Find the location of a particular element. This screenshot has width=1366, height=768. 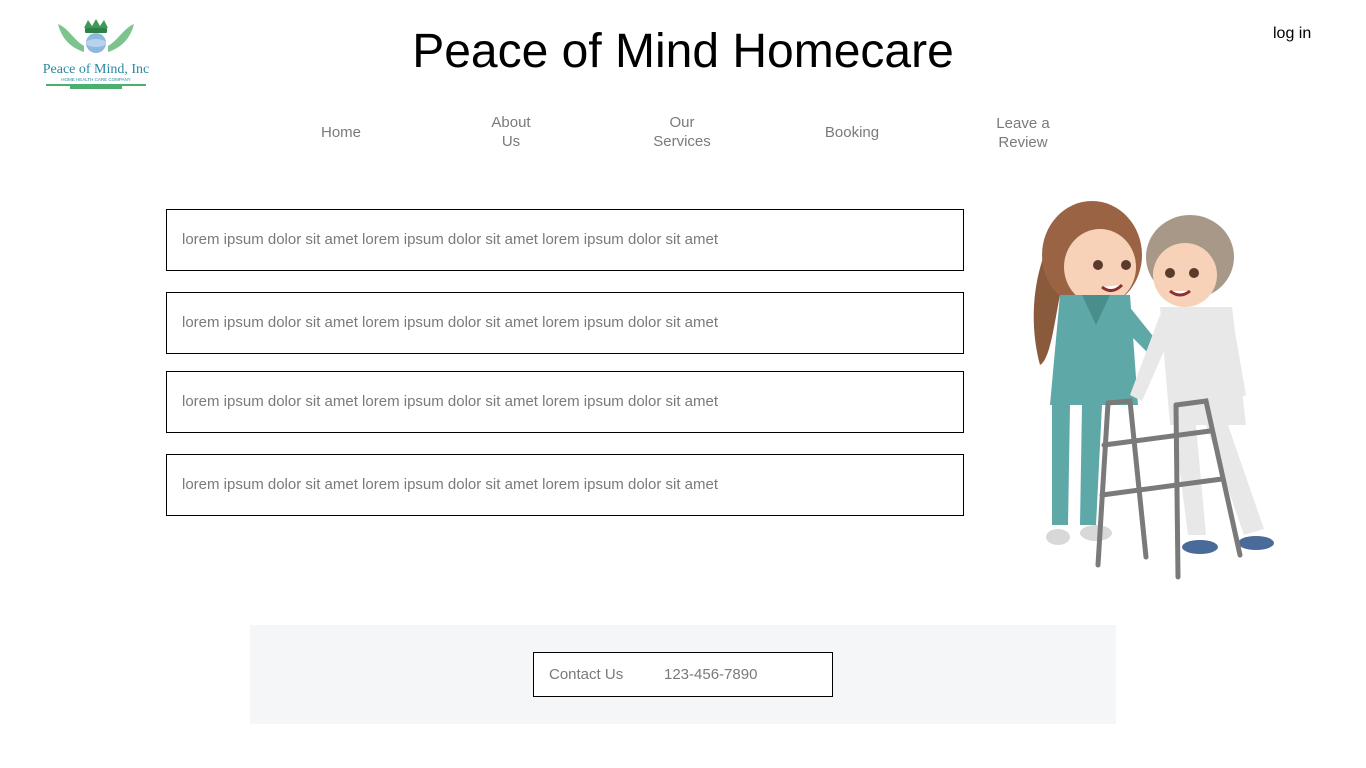

nav-item-our-services: Our Services is located at coordinates (682, 132).